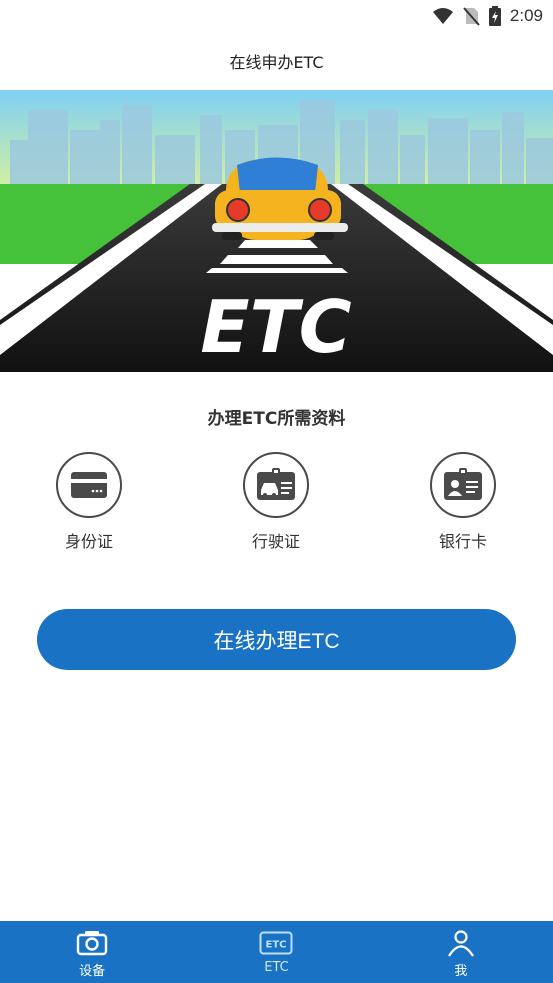 Image resolution: width=553 pixels, height=983 pixels. I want to click on page-title: 在线申办ETC, so click(276, 62).